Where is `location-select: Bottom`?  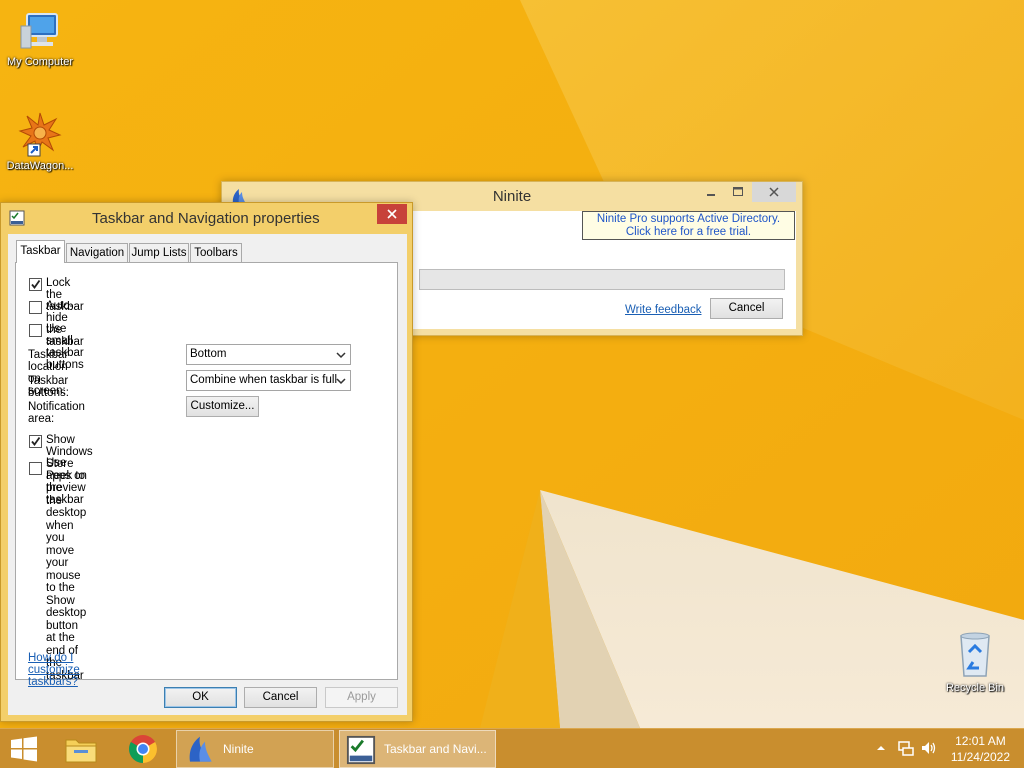
location-select: Bottom is located at coordinates (268, 354).